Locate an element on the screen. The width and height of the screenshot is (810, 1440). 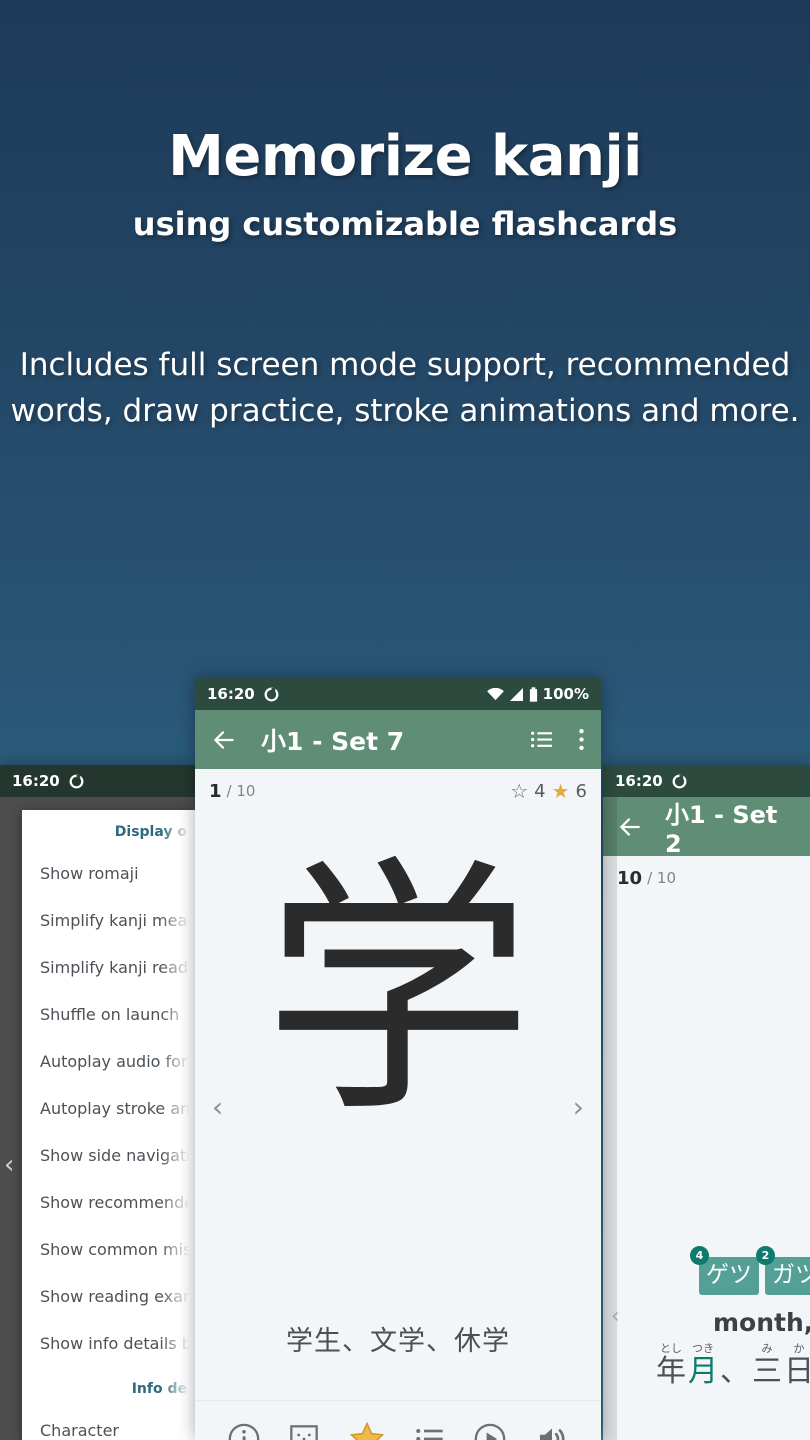
bottom-toolbar is located at coordinates (398, 1420).